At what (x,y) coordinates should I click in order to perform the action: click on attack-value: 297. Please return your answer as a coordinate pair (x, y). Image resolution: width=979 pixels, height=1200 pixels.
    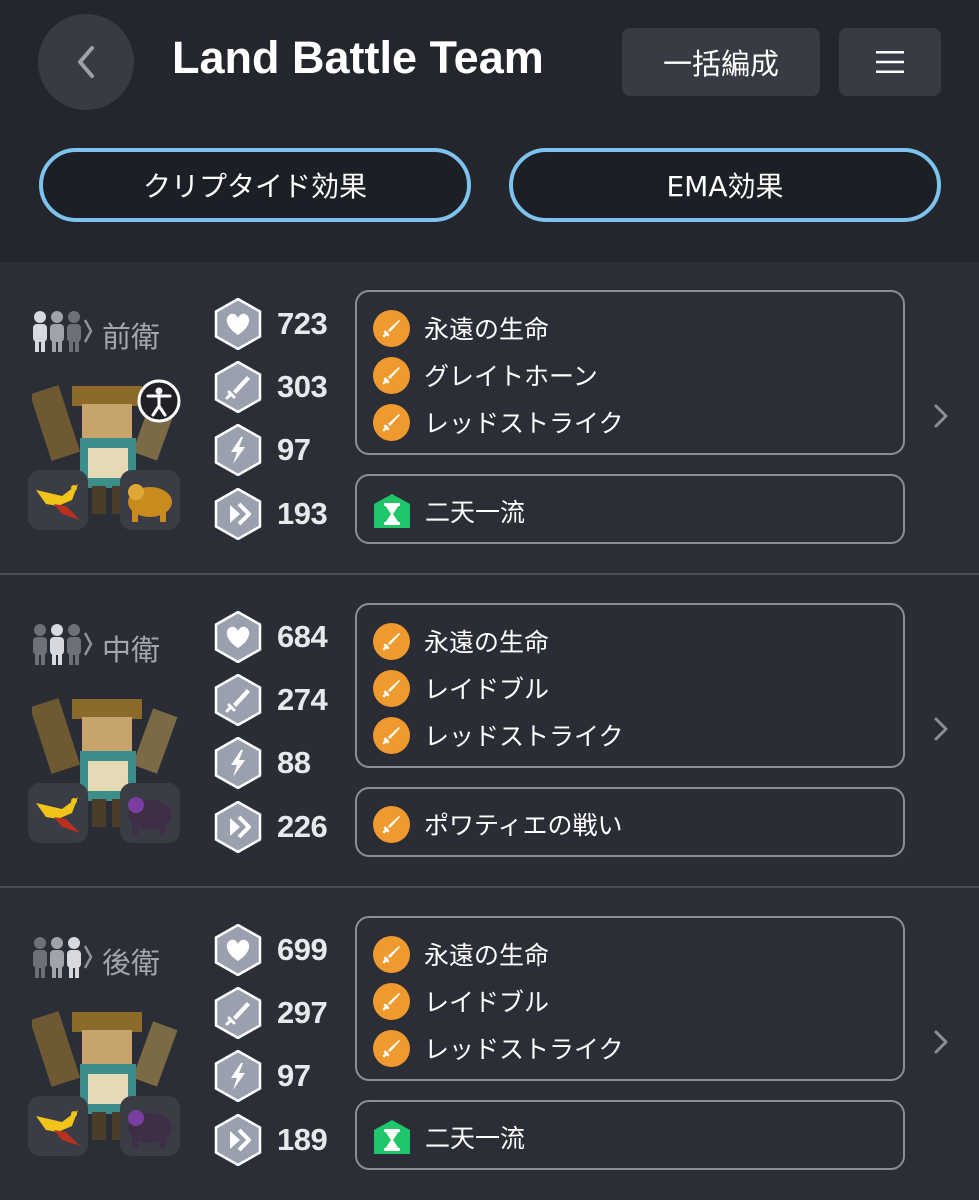
    Looking at the image, I should click on (302, 1012).